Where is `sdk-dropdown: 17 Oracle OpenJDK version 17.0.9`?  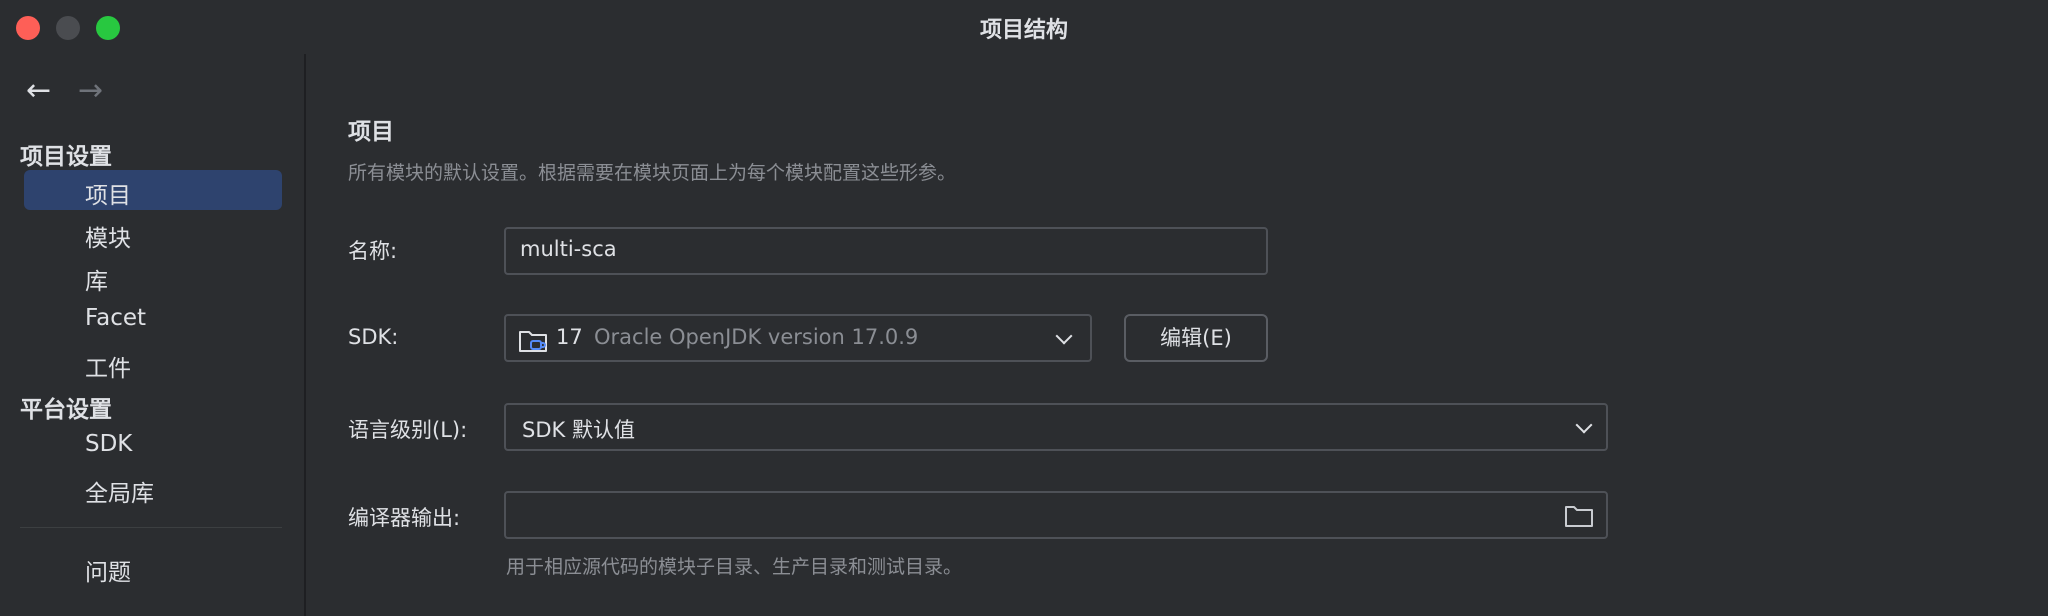
sdk-dropdown: 17 Oracle OpenJDK version 17.0.9 is located at coordinates (798, 338).